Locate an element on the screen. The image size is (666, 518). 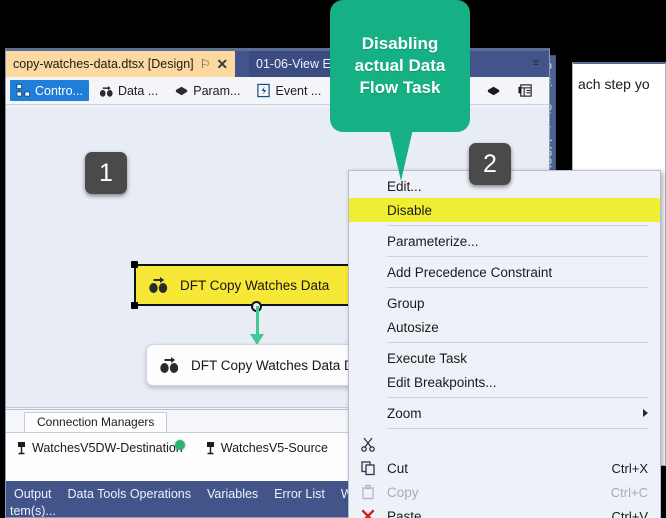
dock-tab-data-tools-operations: Data Tools Operations is located at coordinates (129, 494).